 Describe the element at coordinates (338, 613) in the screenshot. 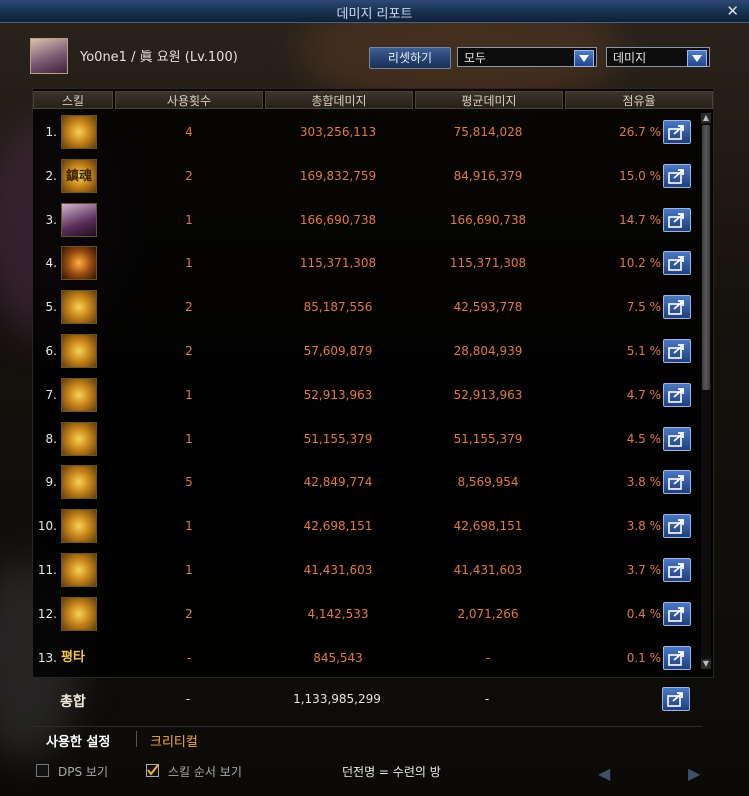

I see `total-damage: 4,142,533` at that location.